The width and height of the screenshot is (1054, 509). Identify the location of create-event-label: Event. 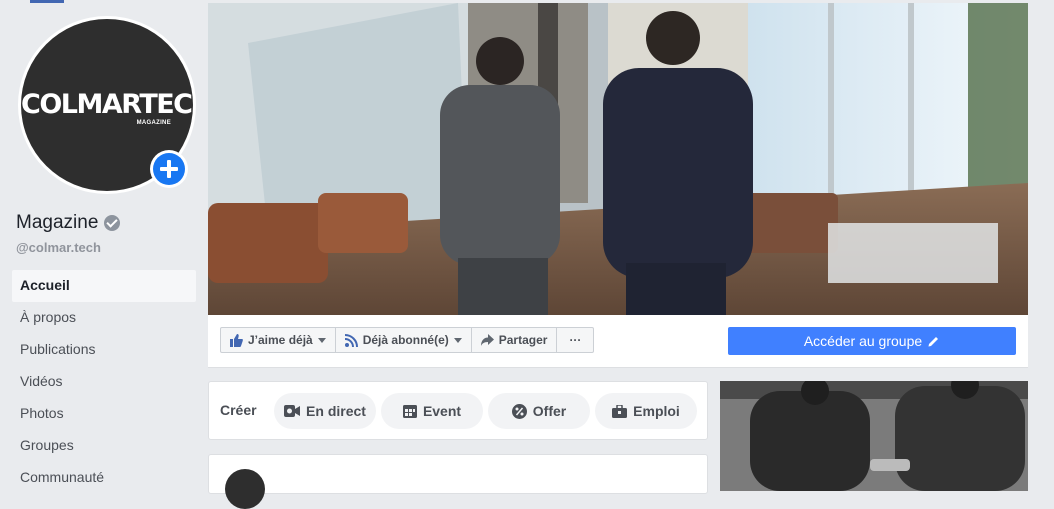
(442, 411).